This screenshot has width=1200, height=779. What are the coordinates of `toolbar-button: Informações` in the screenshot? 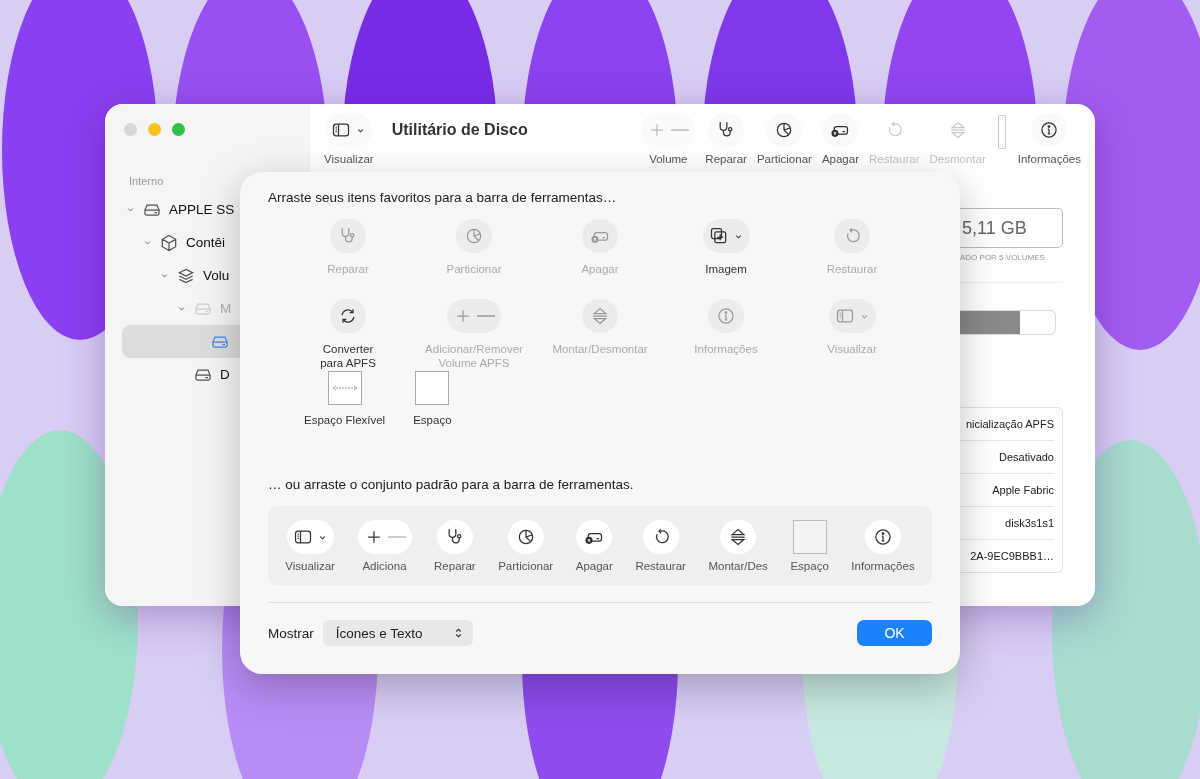 It's located at (1049, 139).